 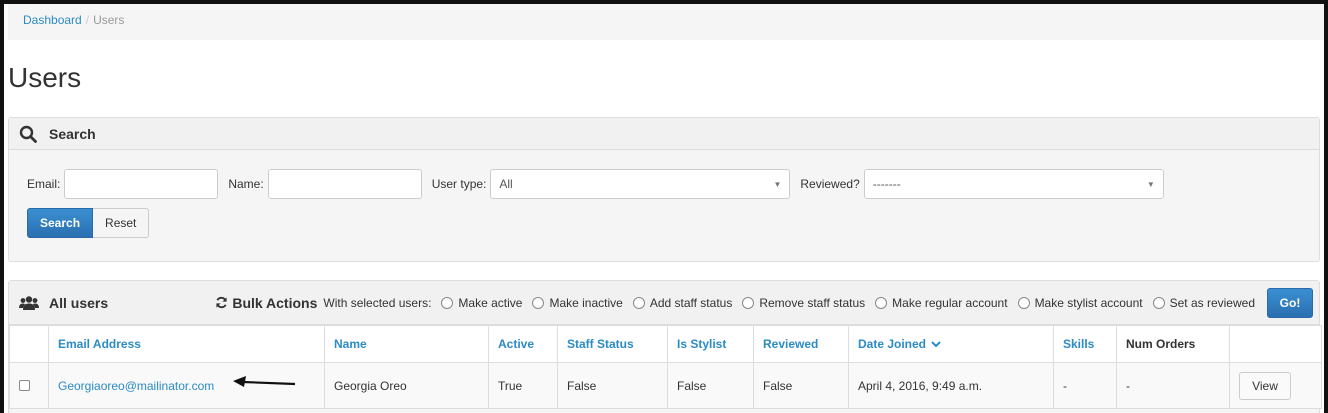 What do you see at coordinates (1212, 302) in the screenshot?
I see `bulk-option-label: Set as reviewed` at bounding box center [1212, 302].